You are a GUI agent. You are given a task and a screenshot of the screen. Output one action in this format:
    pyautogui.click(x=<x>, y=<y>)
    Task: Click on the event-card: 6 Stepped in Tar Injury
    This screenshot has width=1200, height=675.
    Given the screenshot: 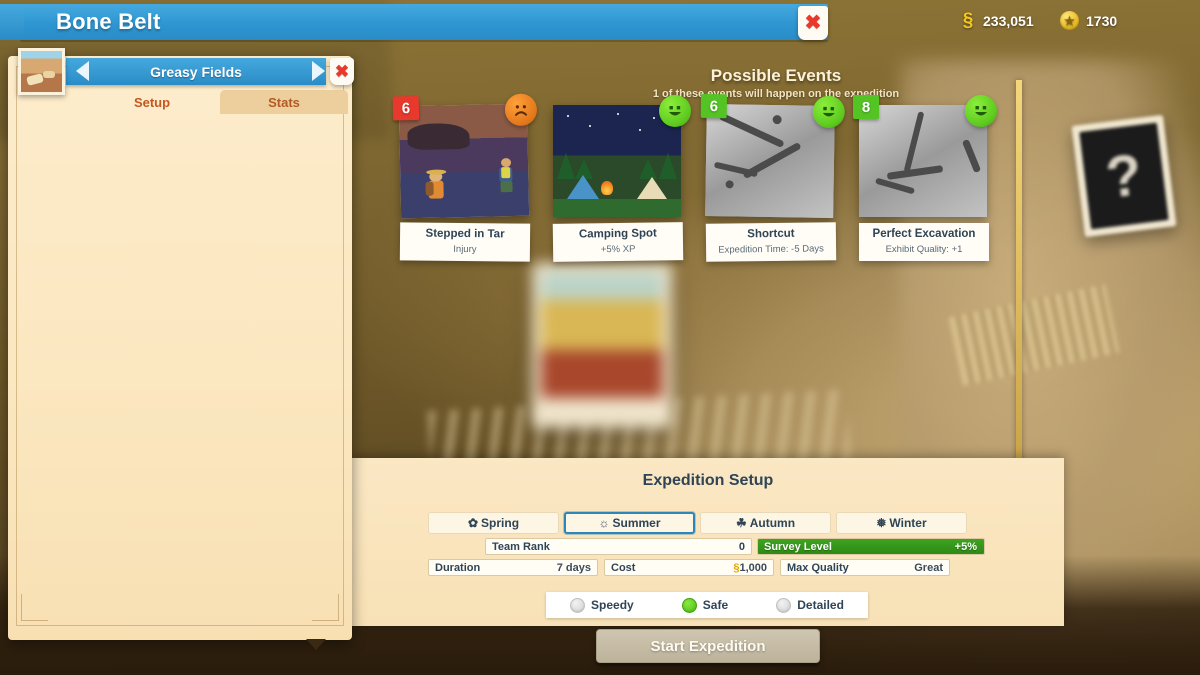 What is the action you would take?
    pyautogui.click(x=465, y=177)
    